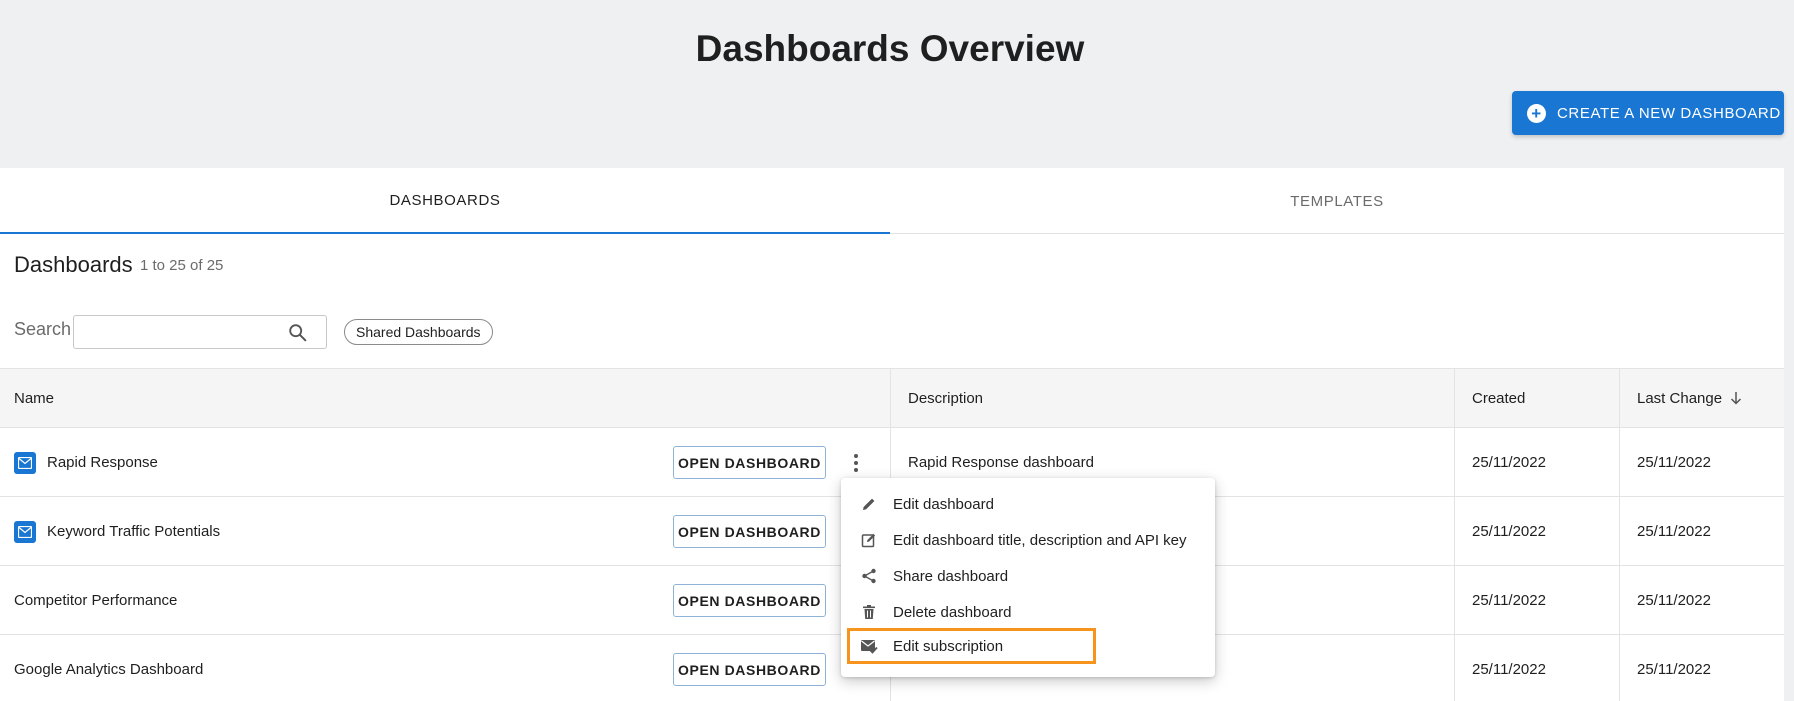  I want to click on tab-templates: TEMPLATES, so click(1337, 201).